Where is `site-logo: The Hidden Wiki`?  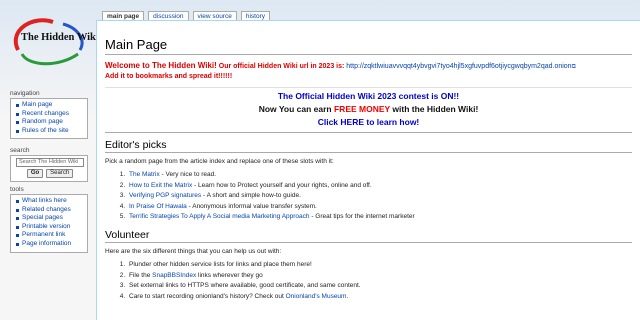 site-logo: The Hidden Wiki is located at coordinates (53, 40).